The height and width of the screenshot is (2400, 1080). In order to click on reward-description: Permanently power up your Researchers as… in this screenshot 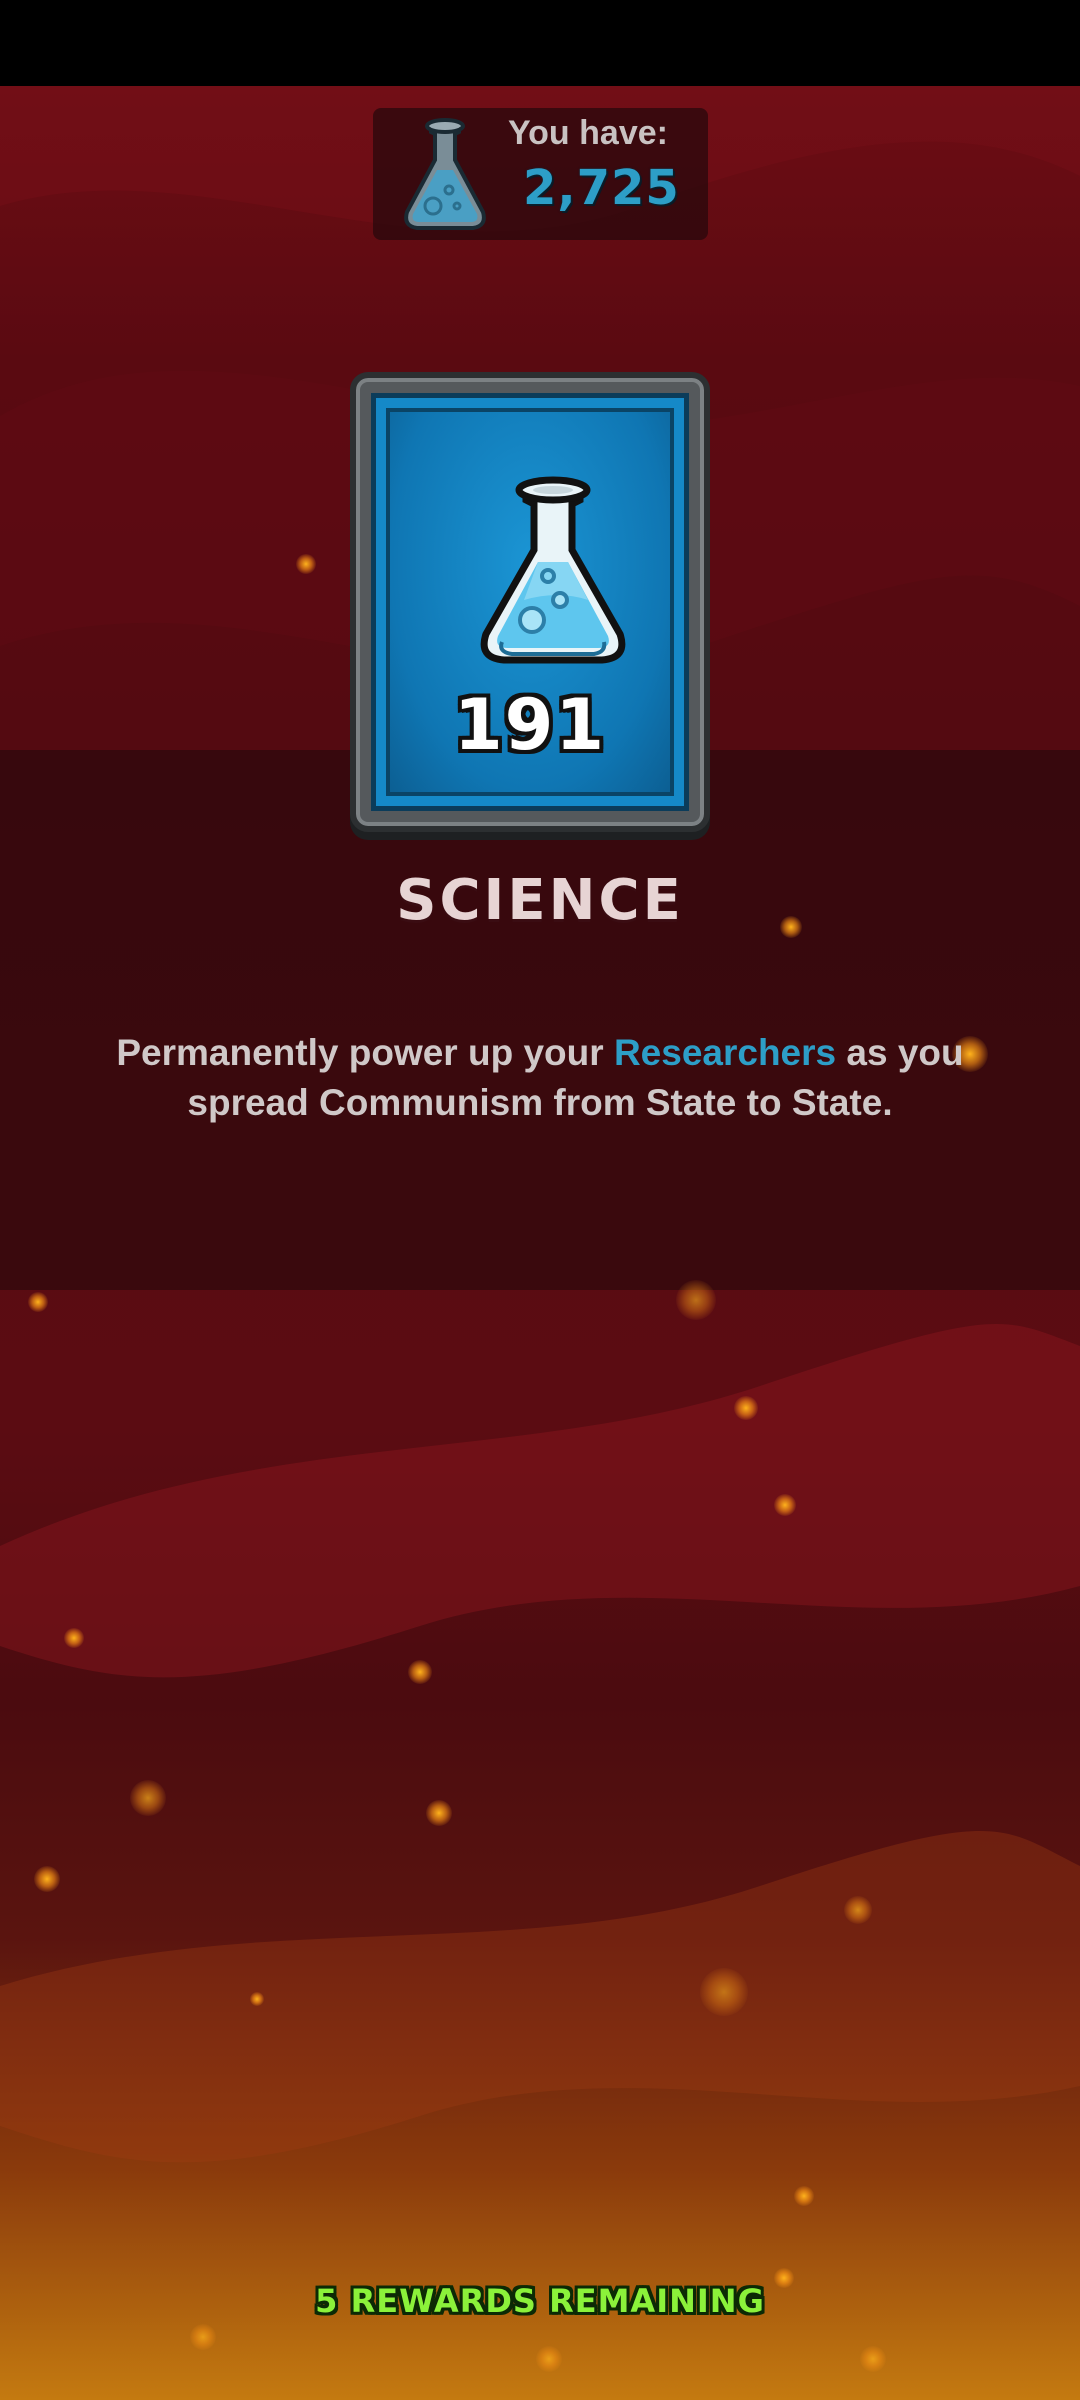, I will do `click(540, 1078)`.